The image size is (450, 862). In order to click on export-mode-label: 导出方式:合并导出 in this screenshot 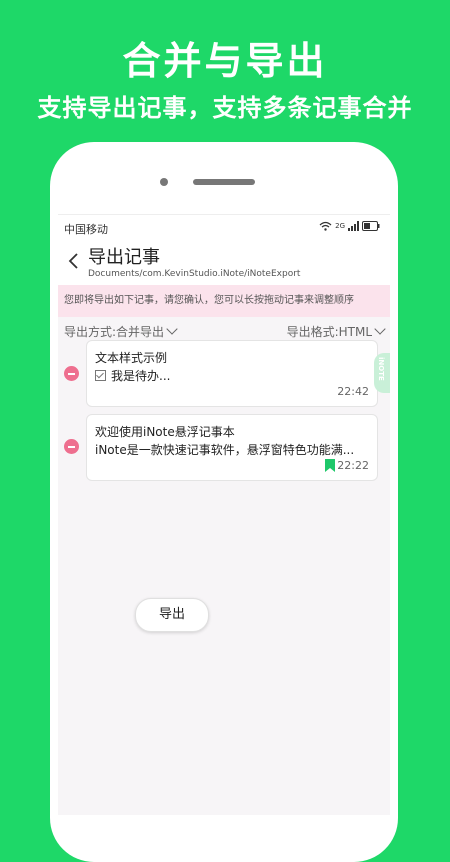, I will do `click(114, 332)`.